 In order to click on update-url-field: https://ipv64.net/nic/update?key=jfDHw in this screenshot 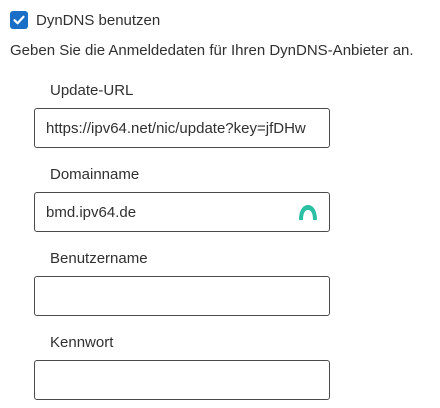, I will do `click(182, 128)`.